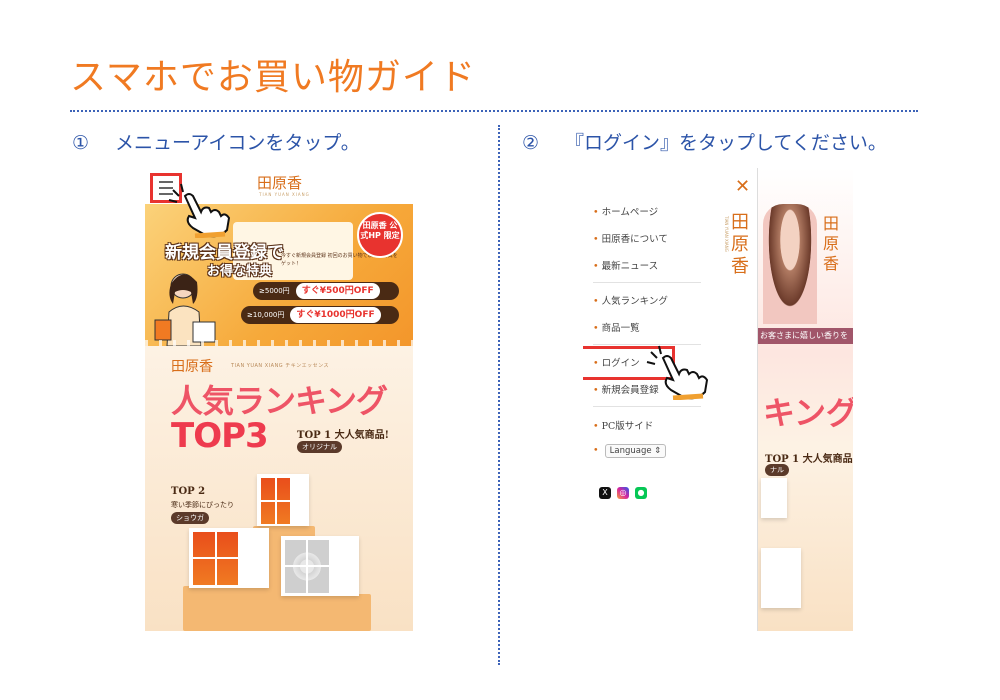 Image resolution: width=1000 pixels, height=700 pixels. Describe the element at coordinates (274, 291) in the screenshot. I see `promo-500-condition: ≥5000円` at that location.